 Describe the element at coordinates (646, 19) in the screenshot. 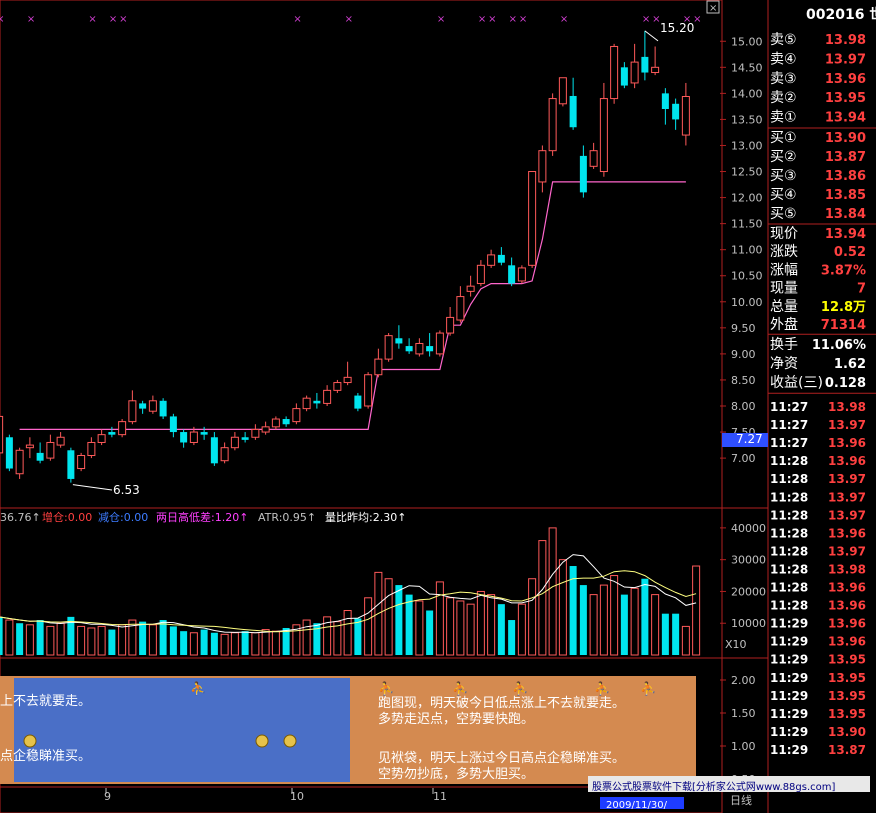

I see `signal-marker-13: ×` at that location.